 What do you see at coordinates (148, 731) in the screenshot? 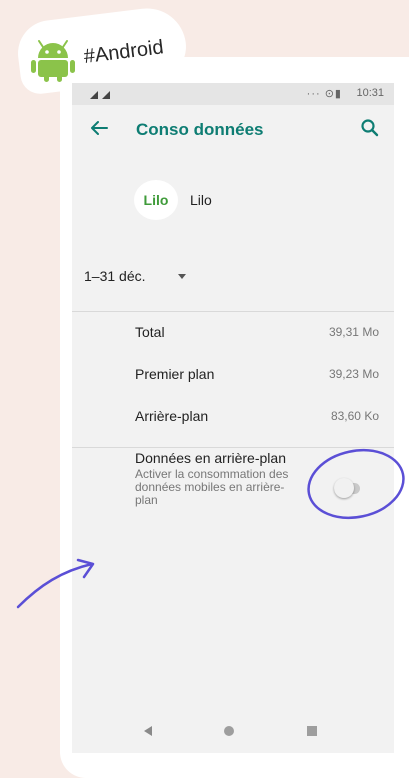
I see `nav-back-icon` at bounding box center [148, 731].